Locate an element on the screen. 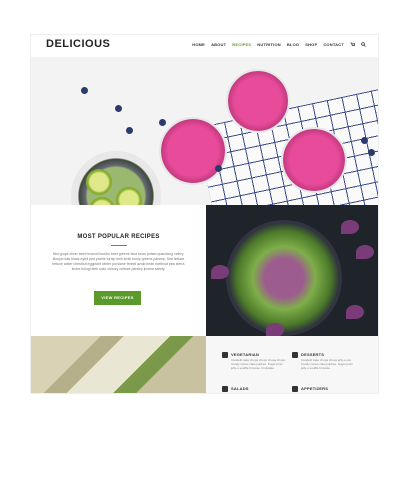 Image resolution: width=412 pixels, height=480 pixels. nav-contact: CONTACT is located at coordinates (333, 44).